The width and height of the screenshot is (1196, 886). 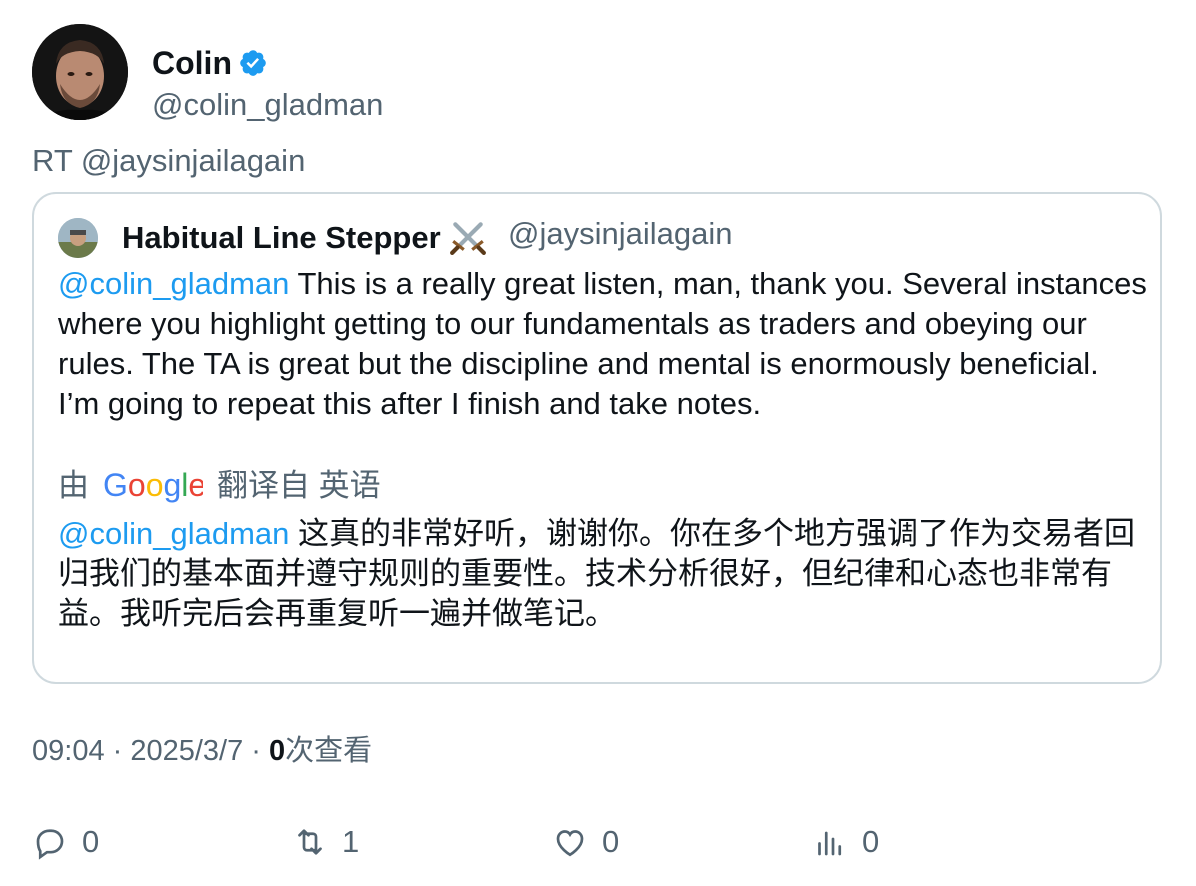 What do you see at coordinates (91, 841) in the screenshot?
I see `reply-count: 0` at bounding box center [91, 841].